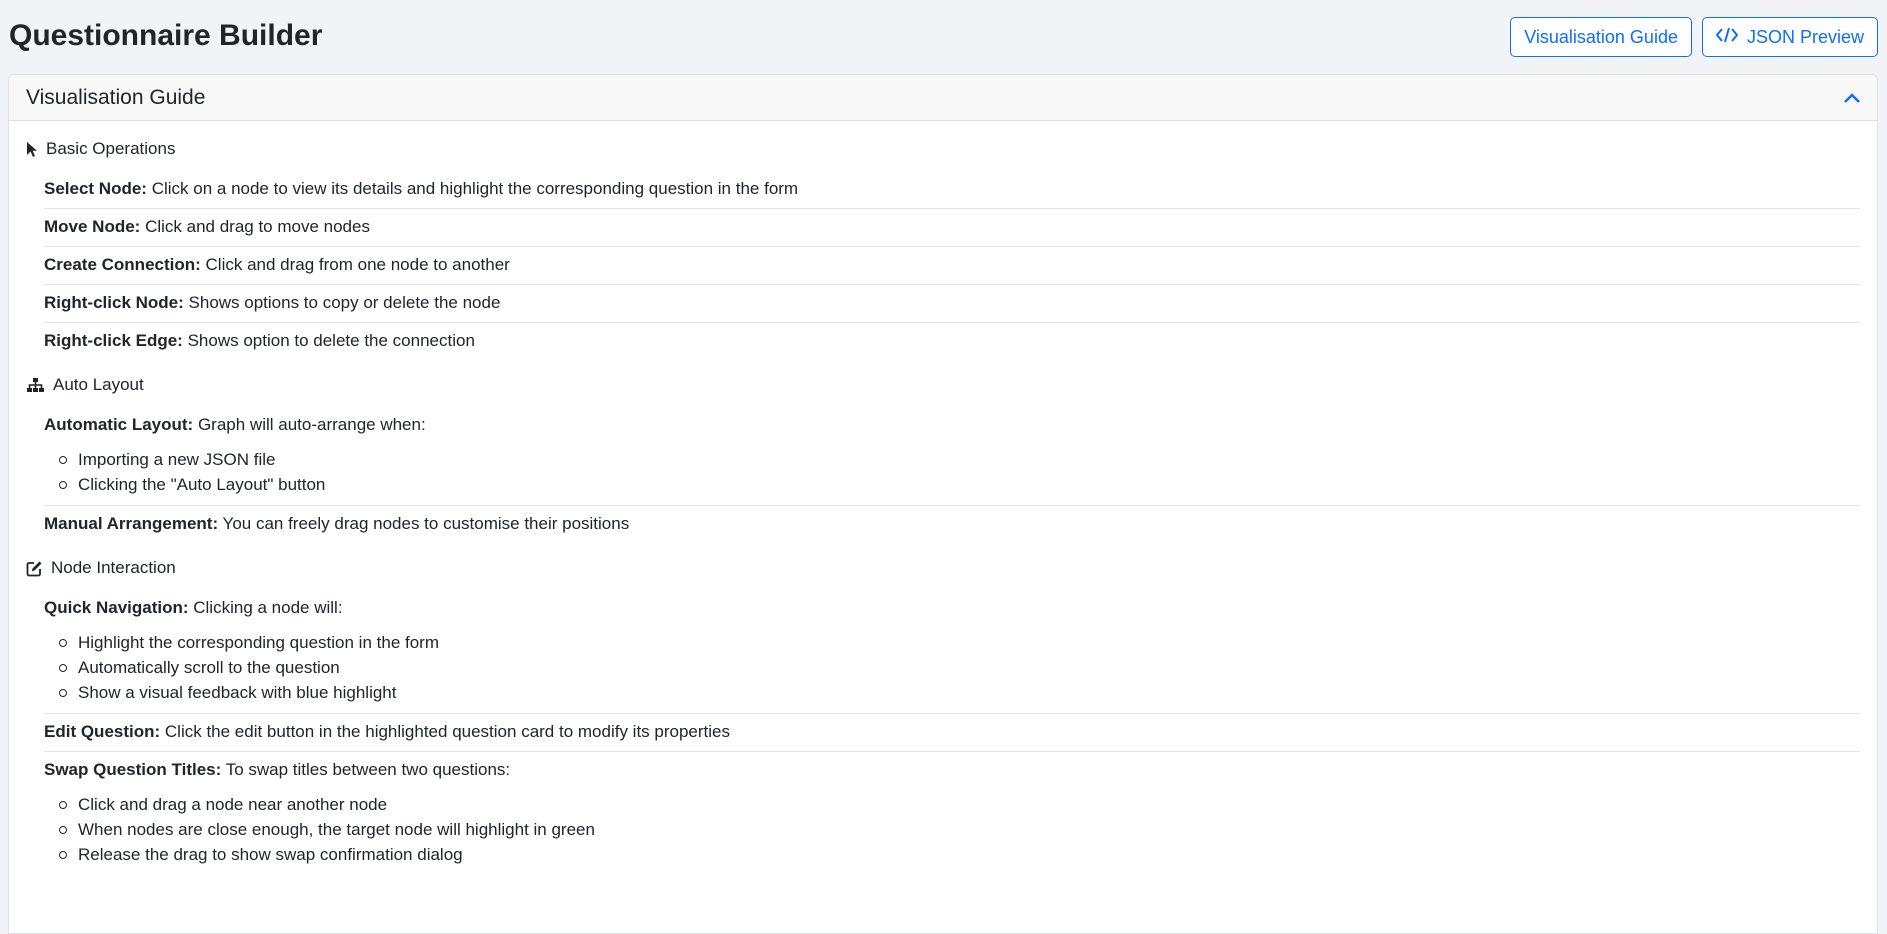  What do you see at coordinates (32, 149) in the screenshot?
I see `cursor-pointer-icon` at bounding box center [32, 149].